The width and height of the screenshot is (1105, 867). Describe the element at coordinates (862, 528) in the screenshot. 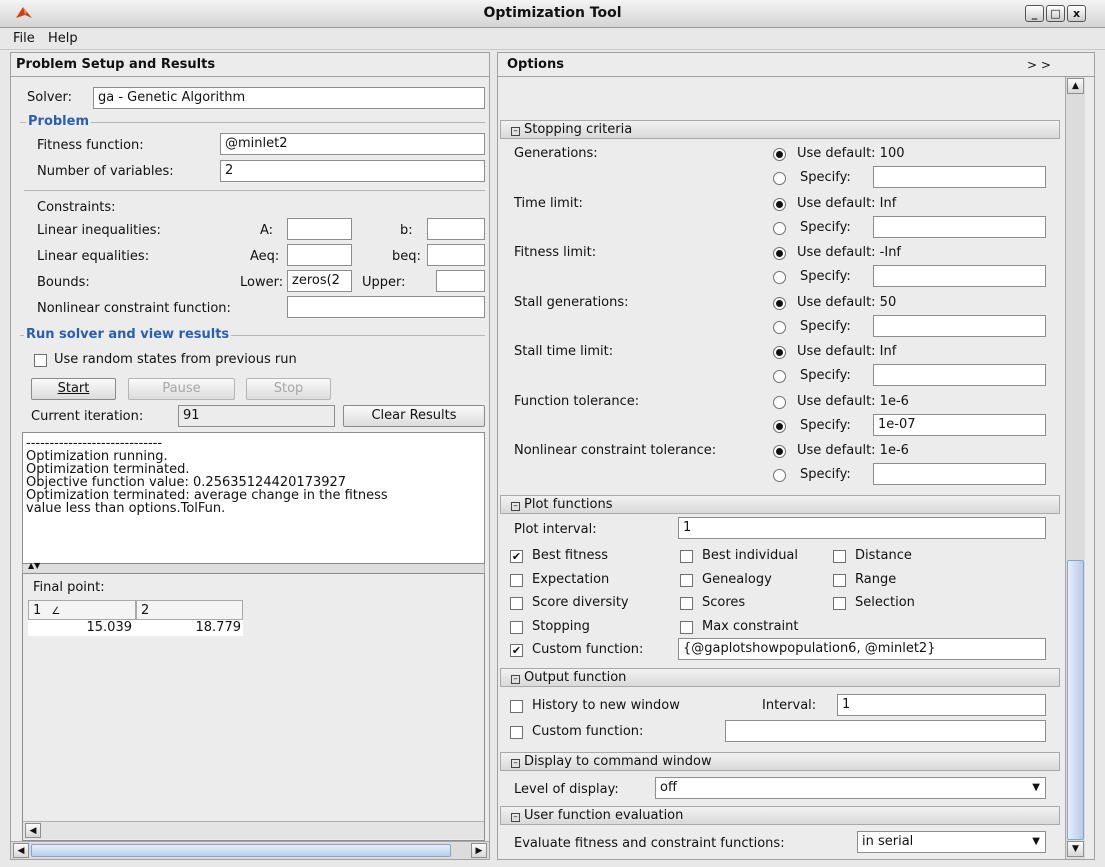

I see `plot-interval-input: 1` at that location.